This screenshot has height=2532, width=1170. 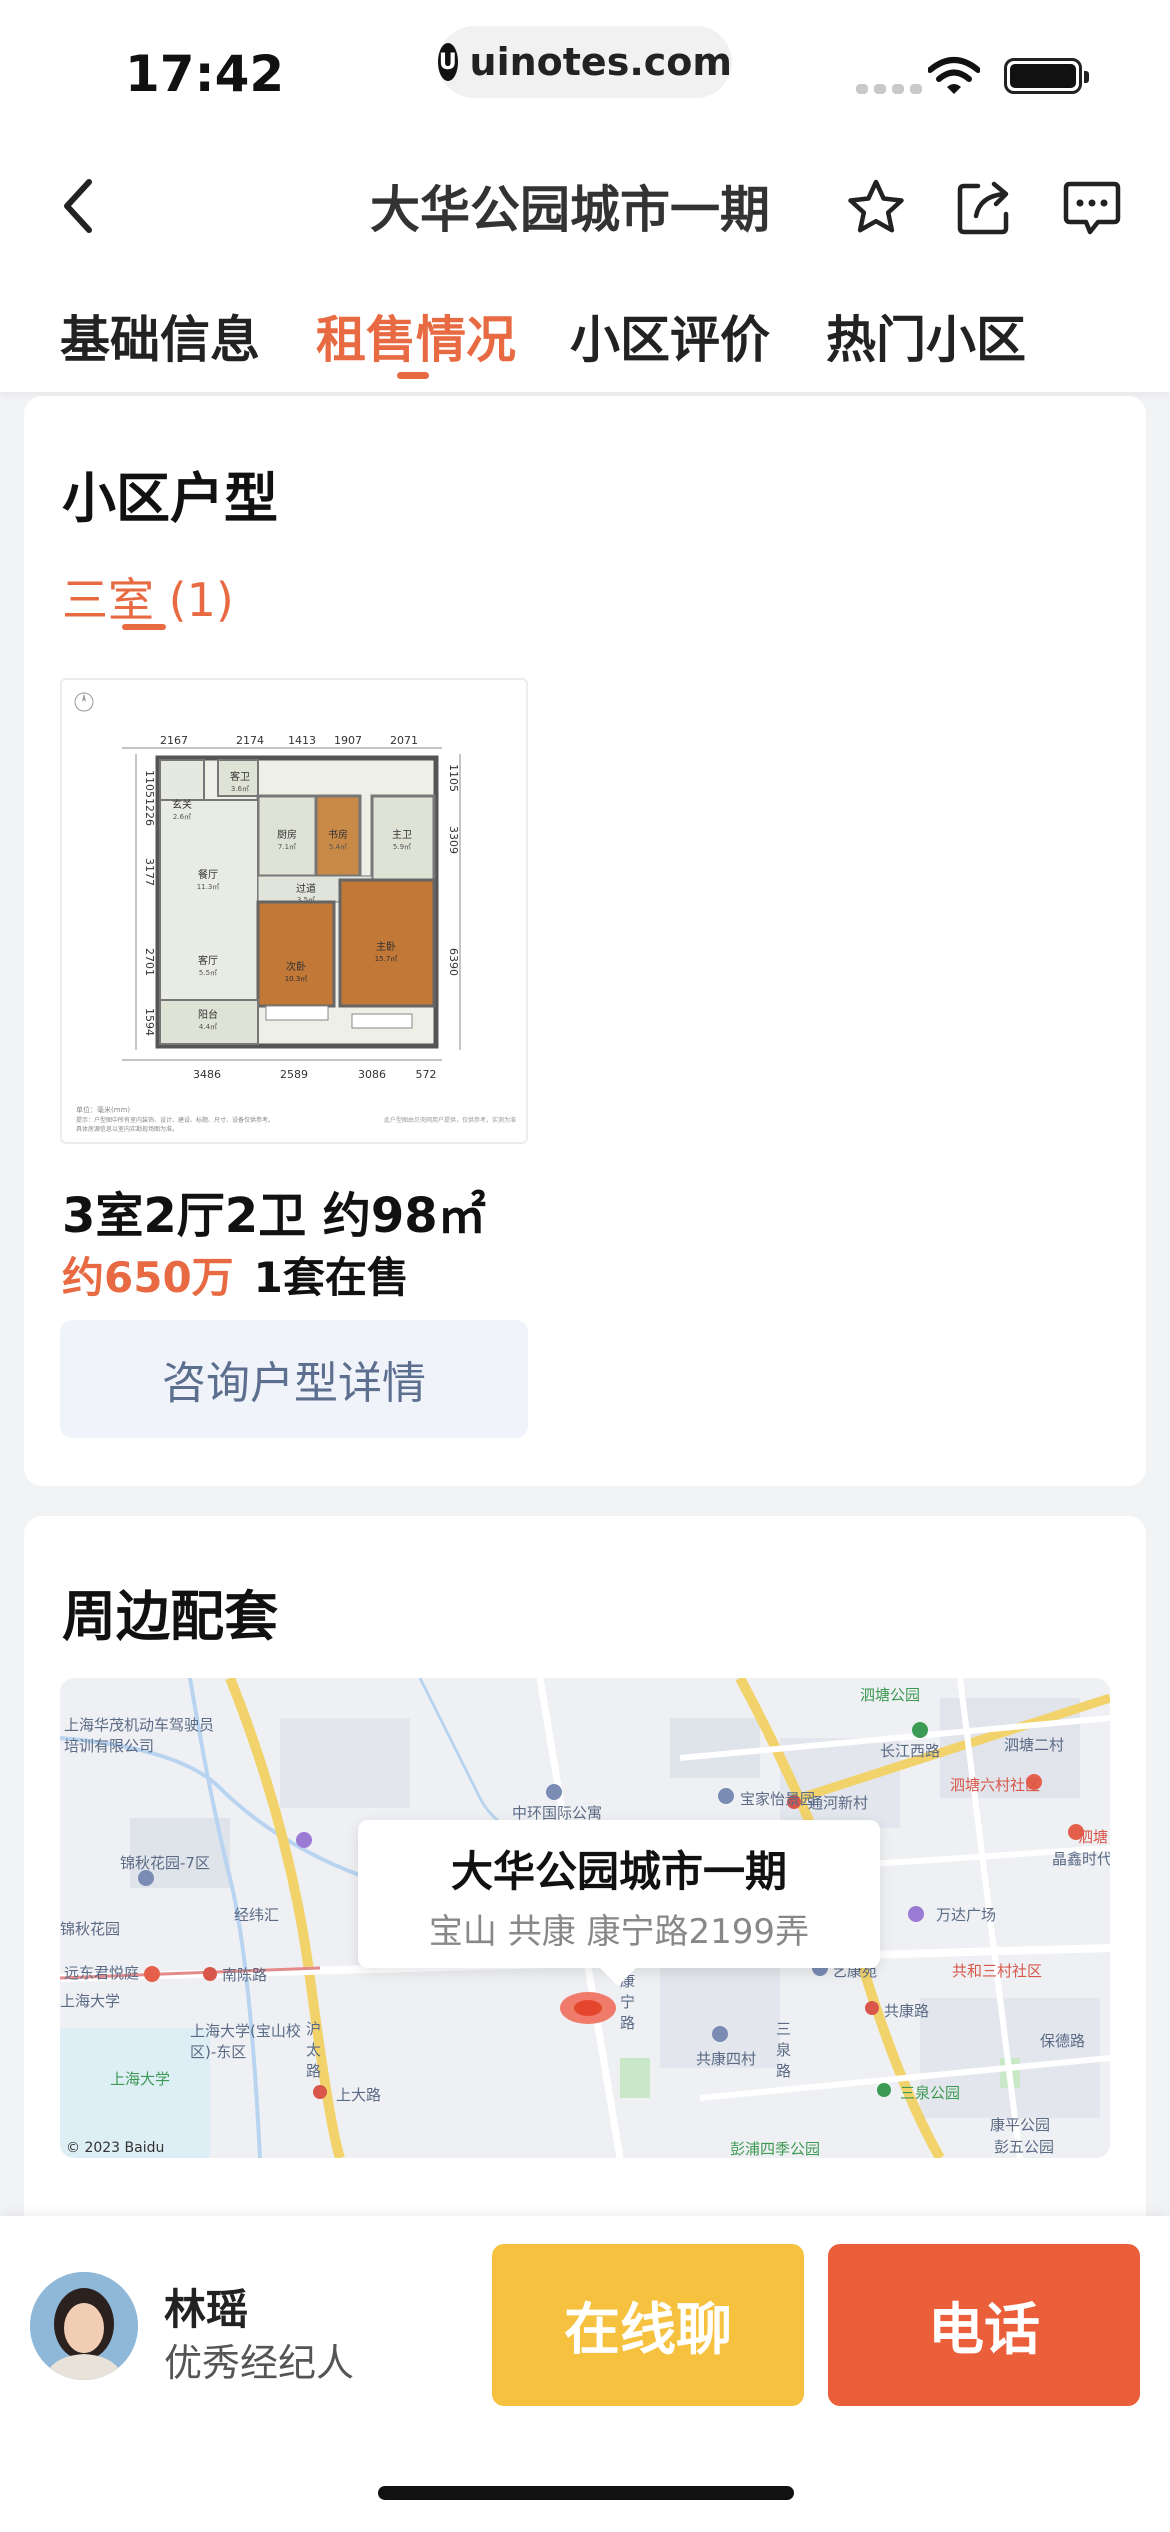 I want to click on message-icon, so click(x=1092, y=208).